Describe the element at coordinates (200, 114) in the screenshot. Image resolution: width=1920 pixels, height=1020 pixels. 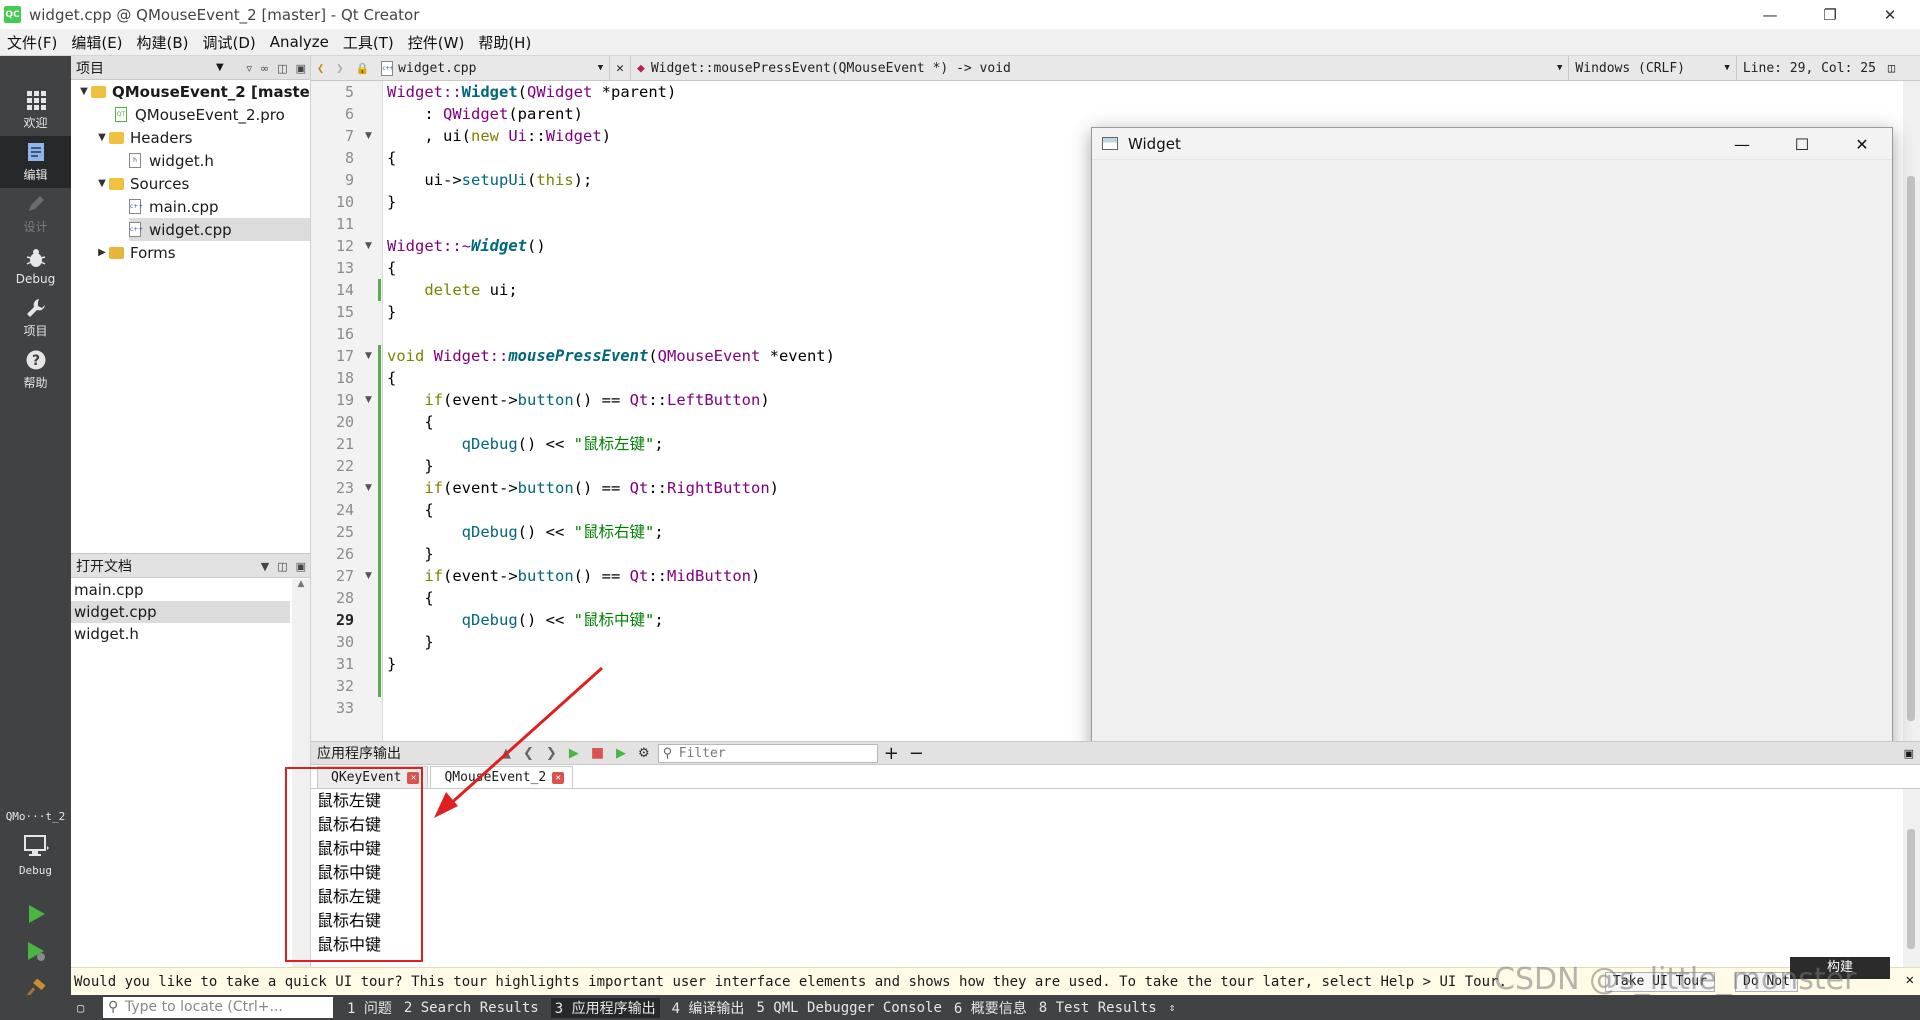
I see `tree-item-pro: QT QMouseEvent_2.pro` at that location.